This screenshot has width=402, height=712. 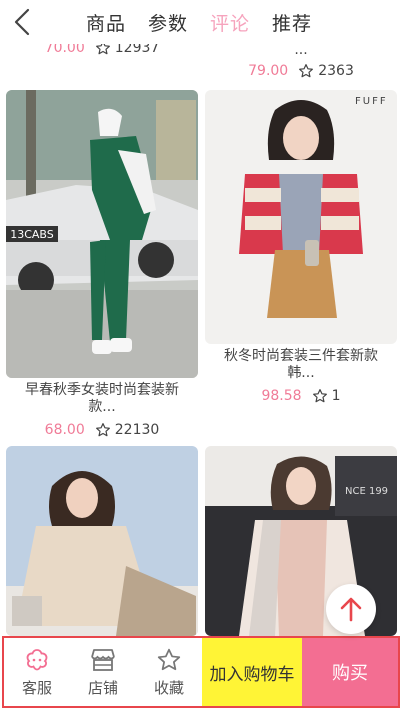 What do you see at coordinates (102, 687) in the screenshot?
I see `store-label: 店铺` at bounding box center [102, 687].